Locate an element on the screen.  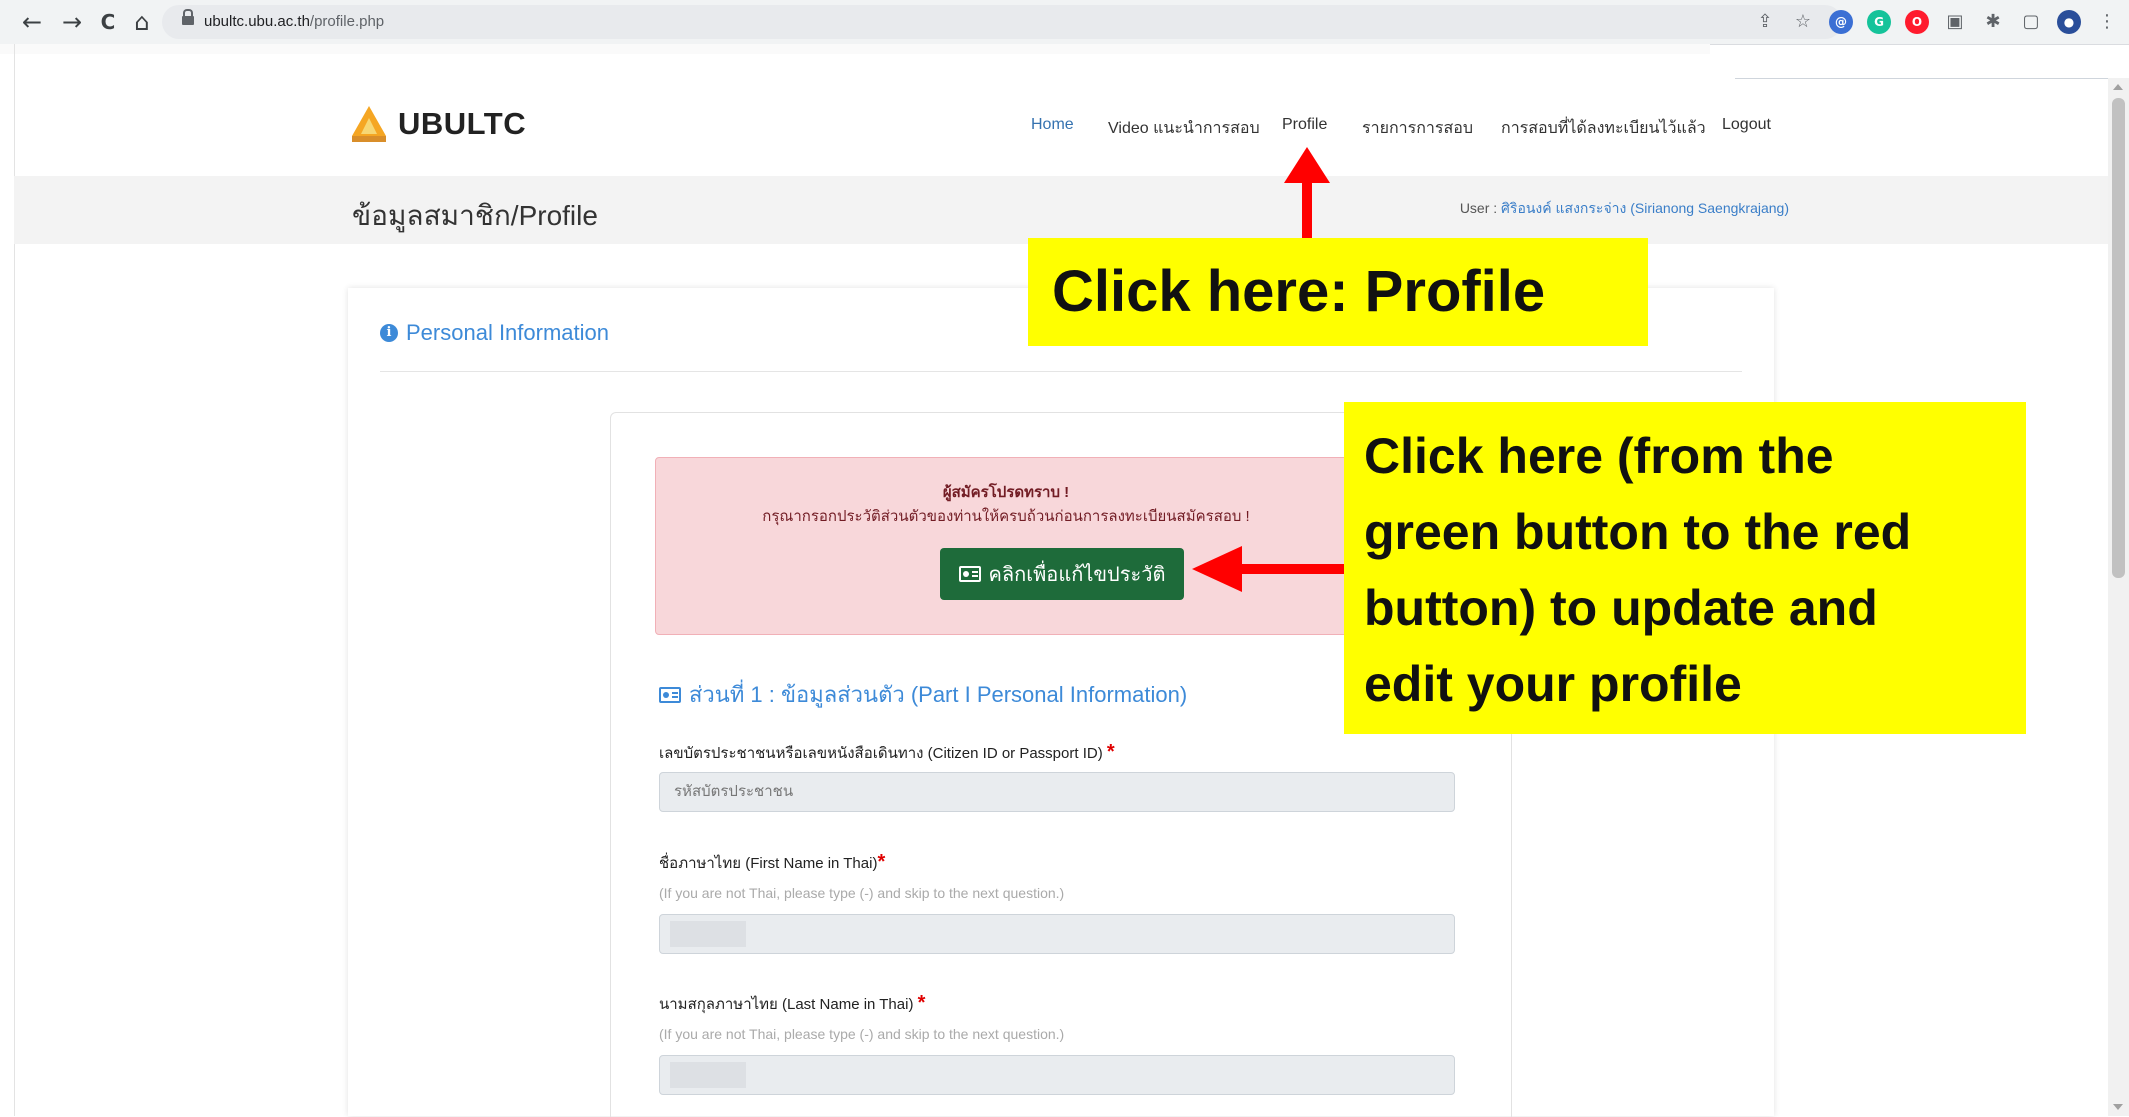
opera-icon: O is located at coordinates (1917, 22).